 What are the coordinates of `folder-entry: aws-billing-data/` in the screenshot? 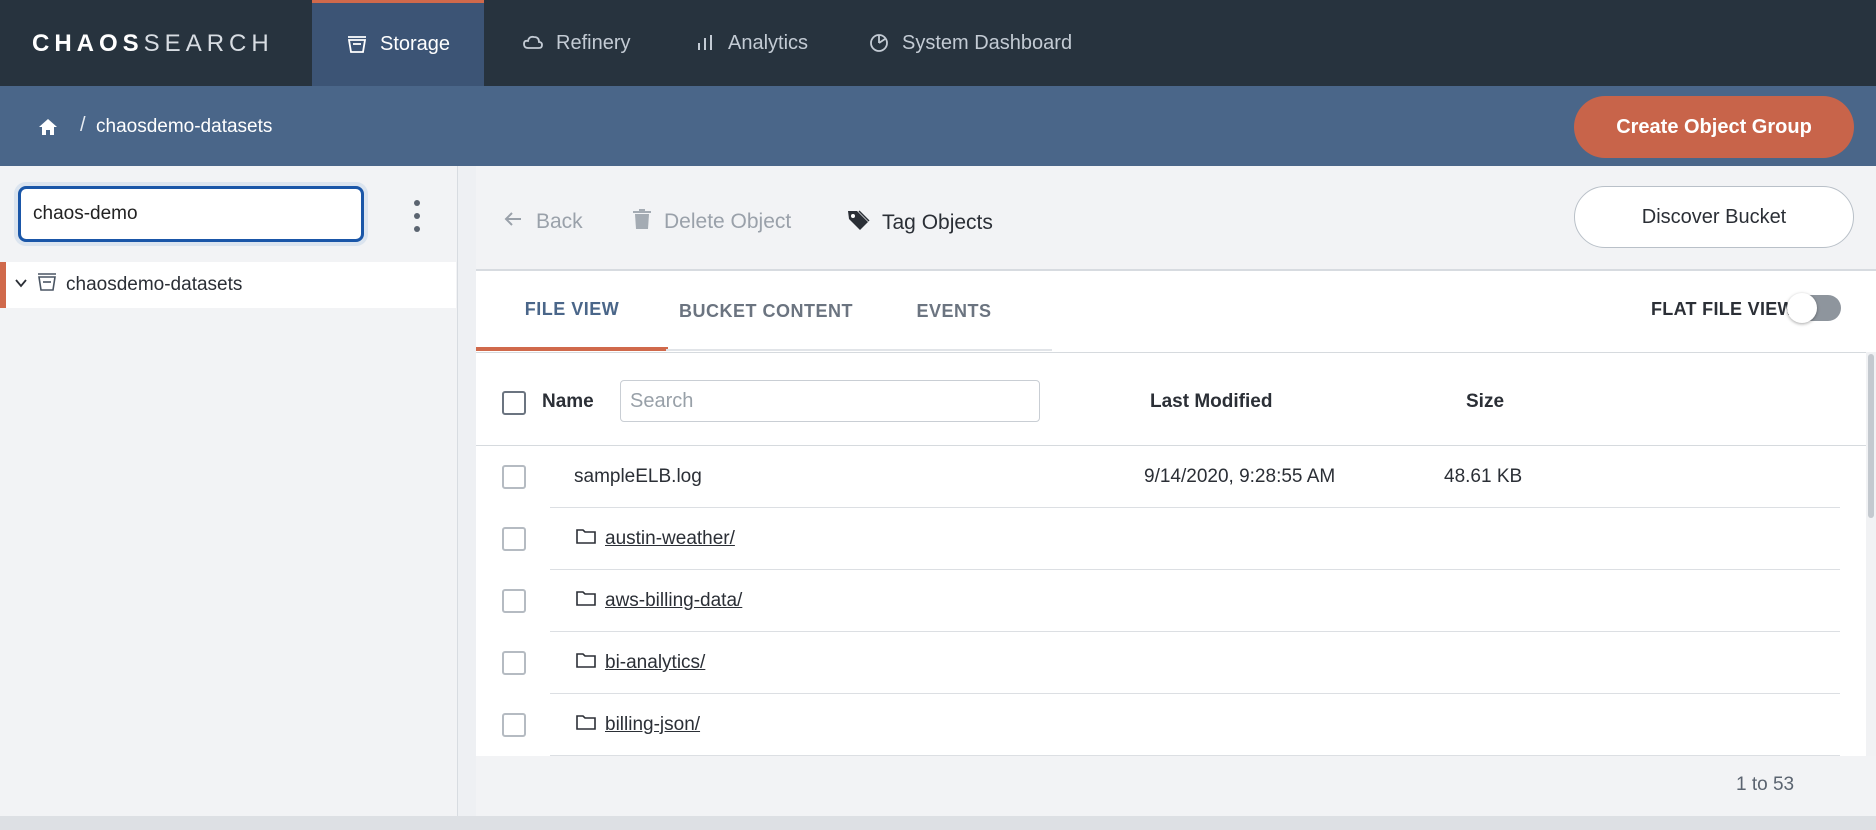 It's located at (659, 601).